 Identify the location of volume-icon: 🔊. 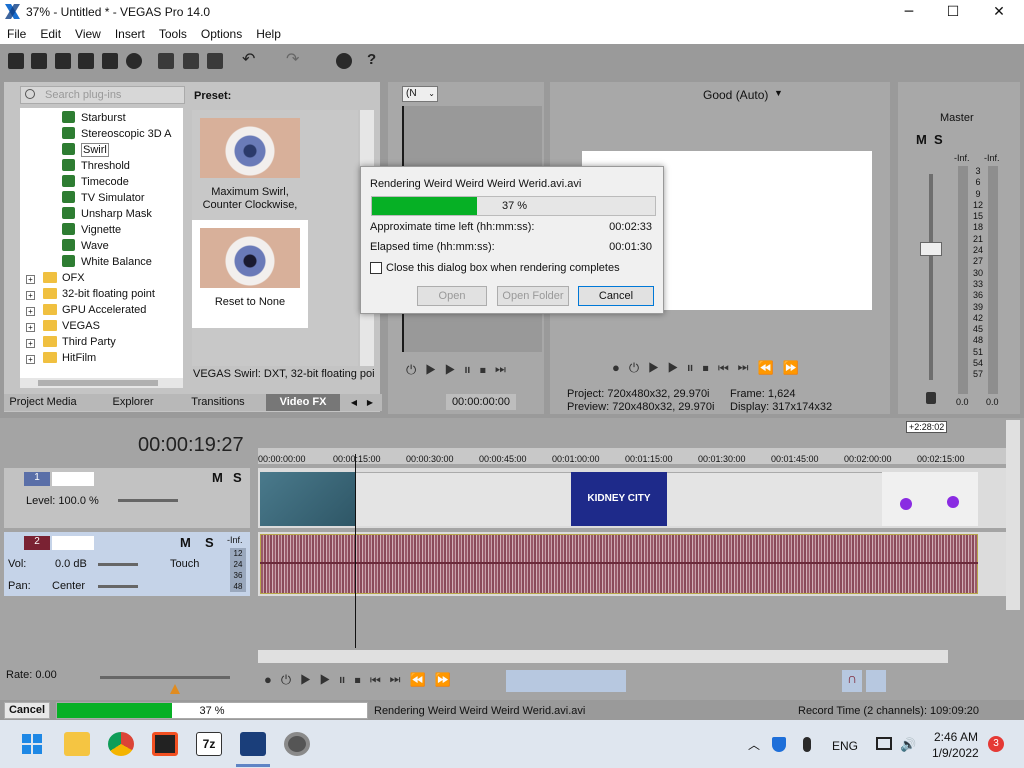
(908, 745).